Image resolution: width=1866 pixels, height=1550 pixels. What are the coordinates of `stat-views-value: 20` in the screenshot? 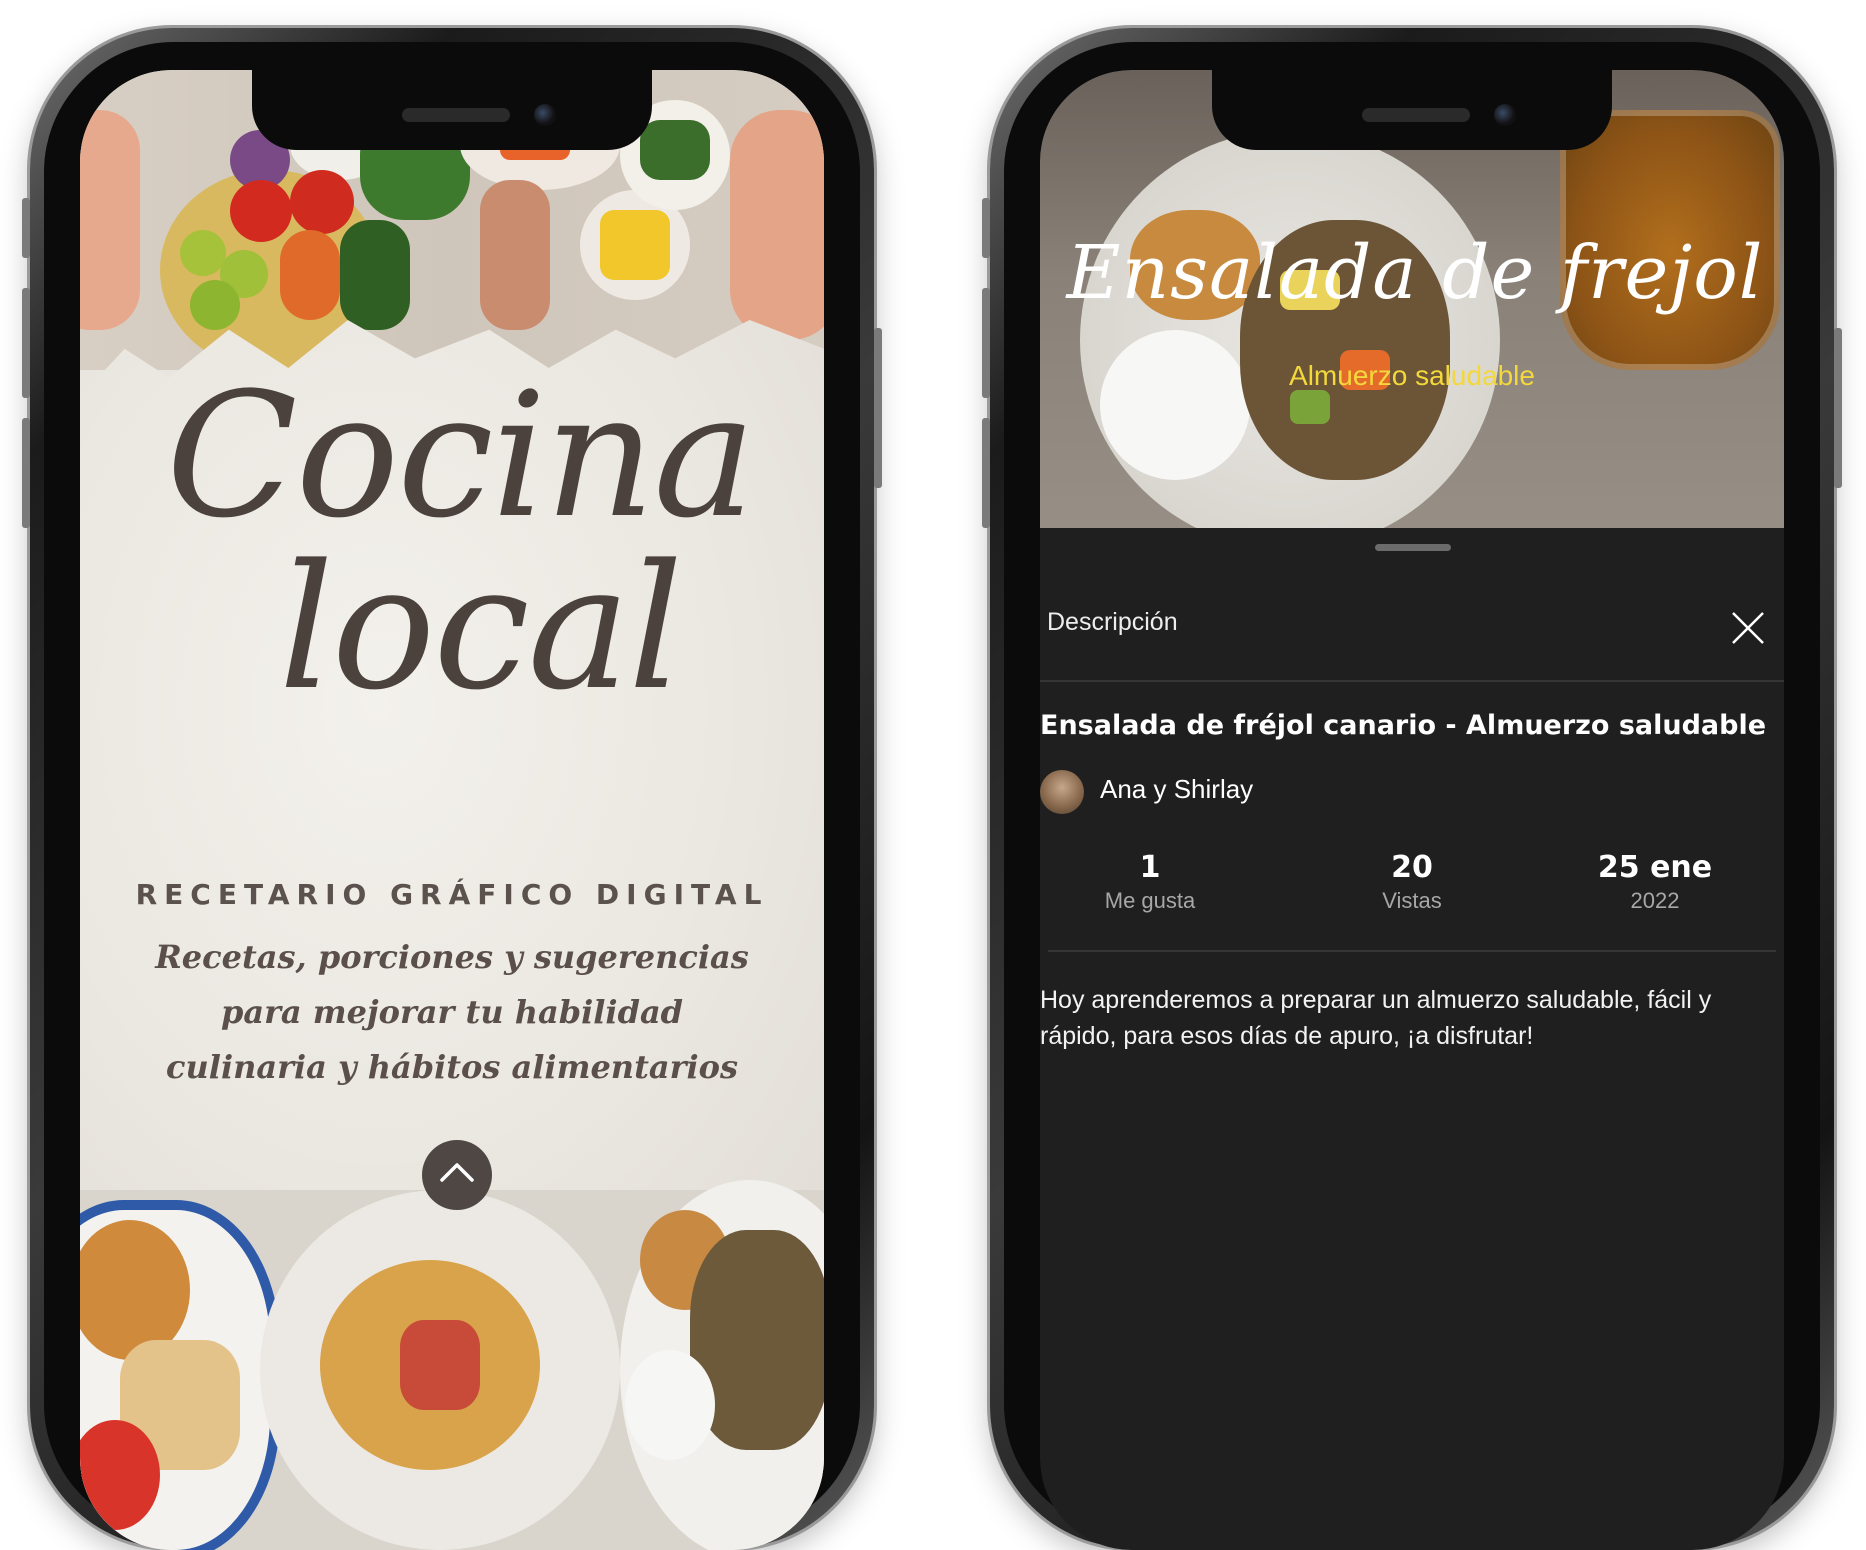 It's located at (1412, 867).